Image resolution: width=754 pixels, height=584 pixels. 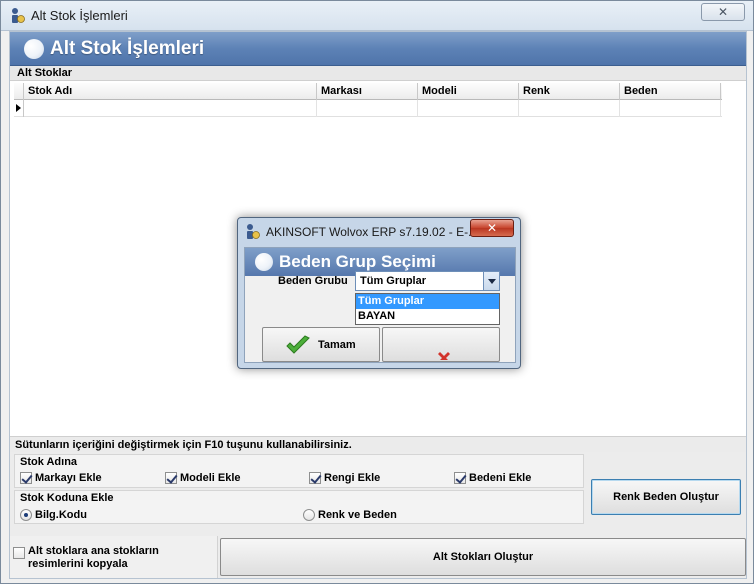 I want to click on renk-beden-olustur-button: Renk Beden Oluştur, so click(x=666, y=497).